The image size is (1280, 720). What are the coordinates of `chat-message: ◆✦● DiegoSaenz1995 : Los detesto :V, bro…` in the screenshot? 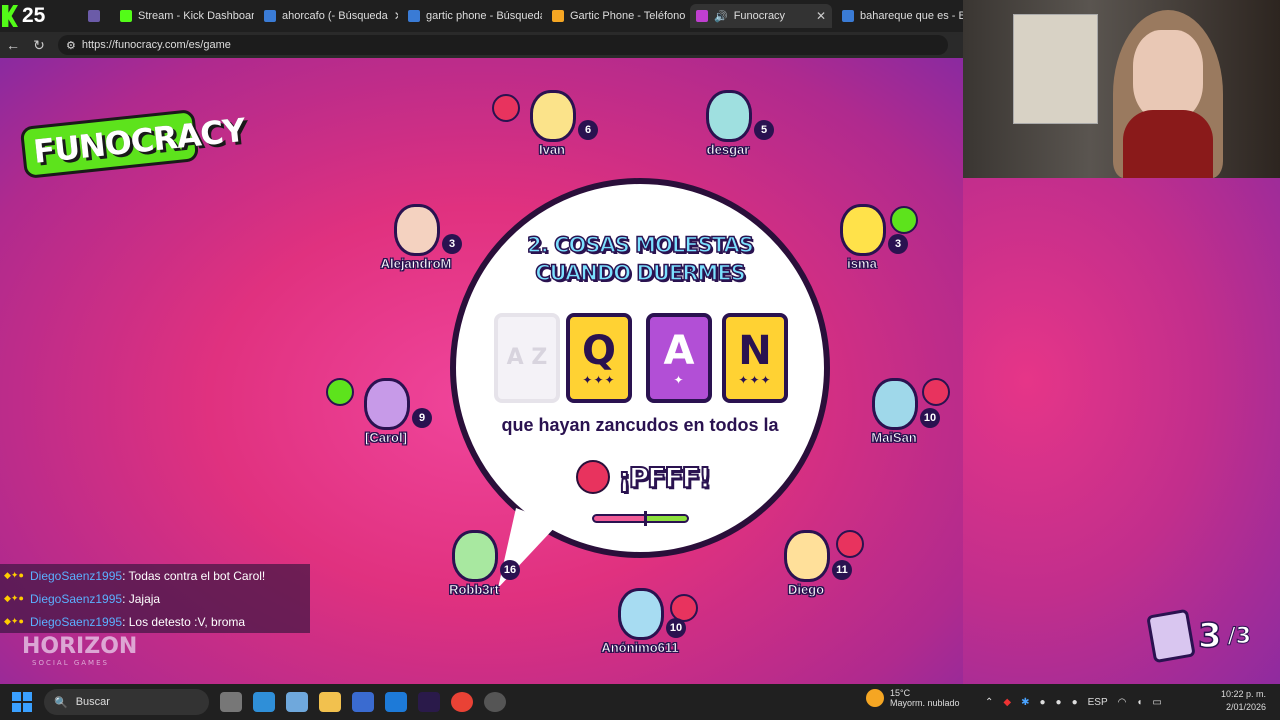 It's located at (155, 621).